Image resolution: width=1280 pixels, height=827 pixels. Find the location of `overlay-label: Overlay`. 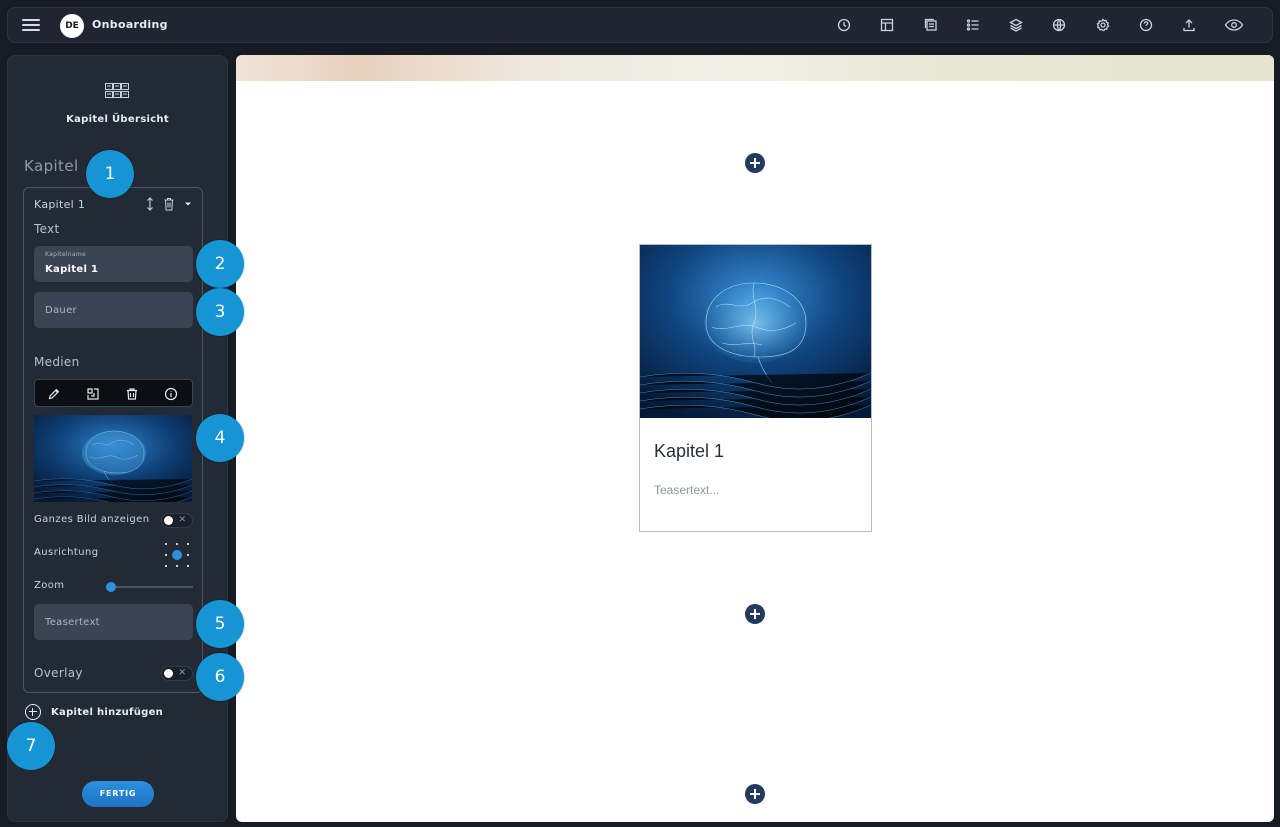

overlay-label: Overlay is located at coordinates (58, 673).